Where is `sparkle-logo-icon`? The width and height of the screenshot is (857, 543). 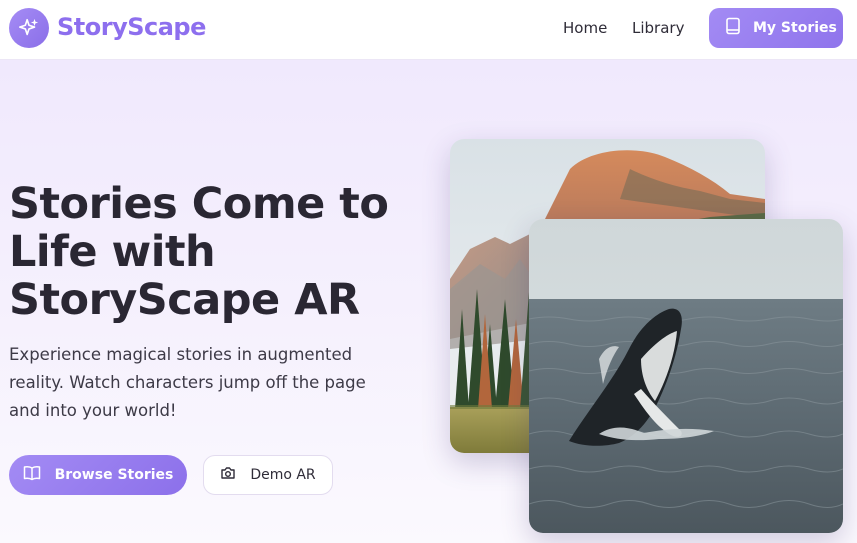
sparkle-logo-icon is located at coordinates (29, 28).